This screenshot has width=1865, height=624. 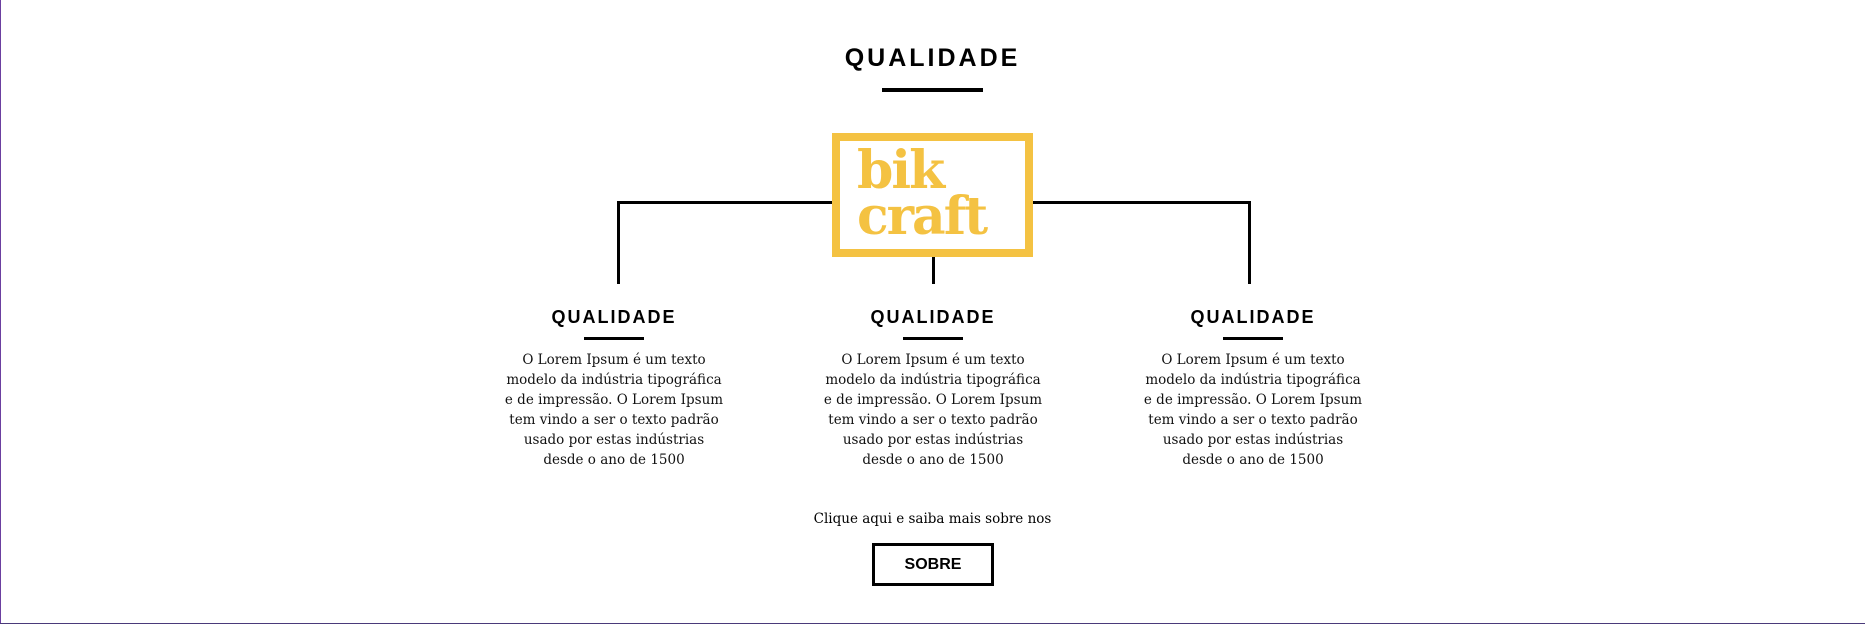 I want to click on connector-right-horizontal, so click(x=1141, y=202).